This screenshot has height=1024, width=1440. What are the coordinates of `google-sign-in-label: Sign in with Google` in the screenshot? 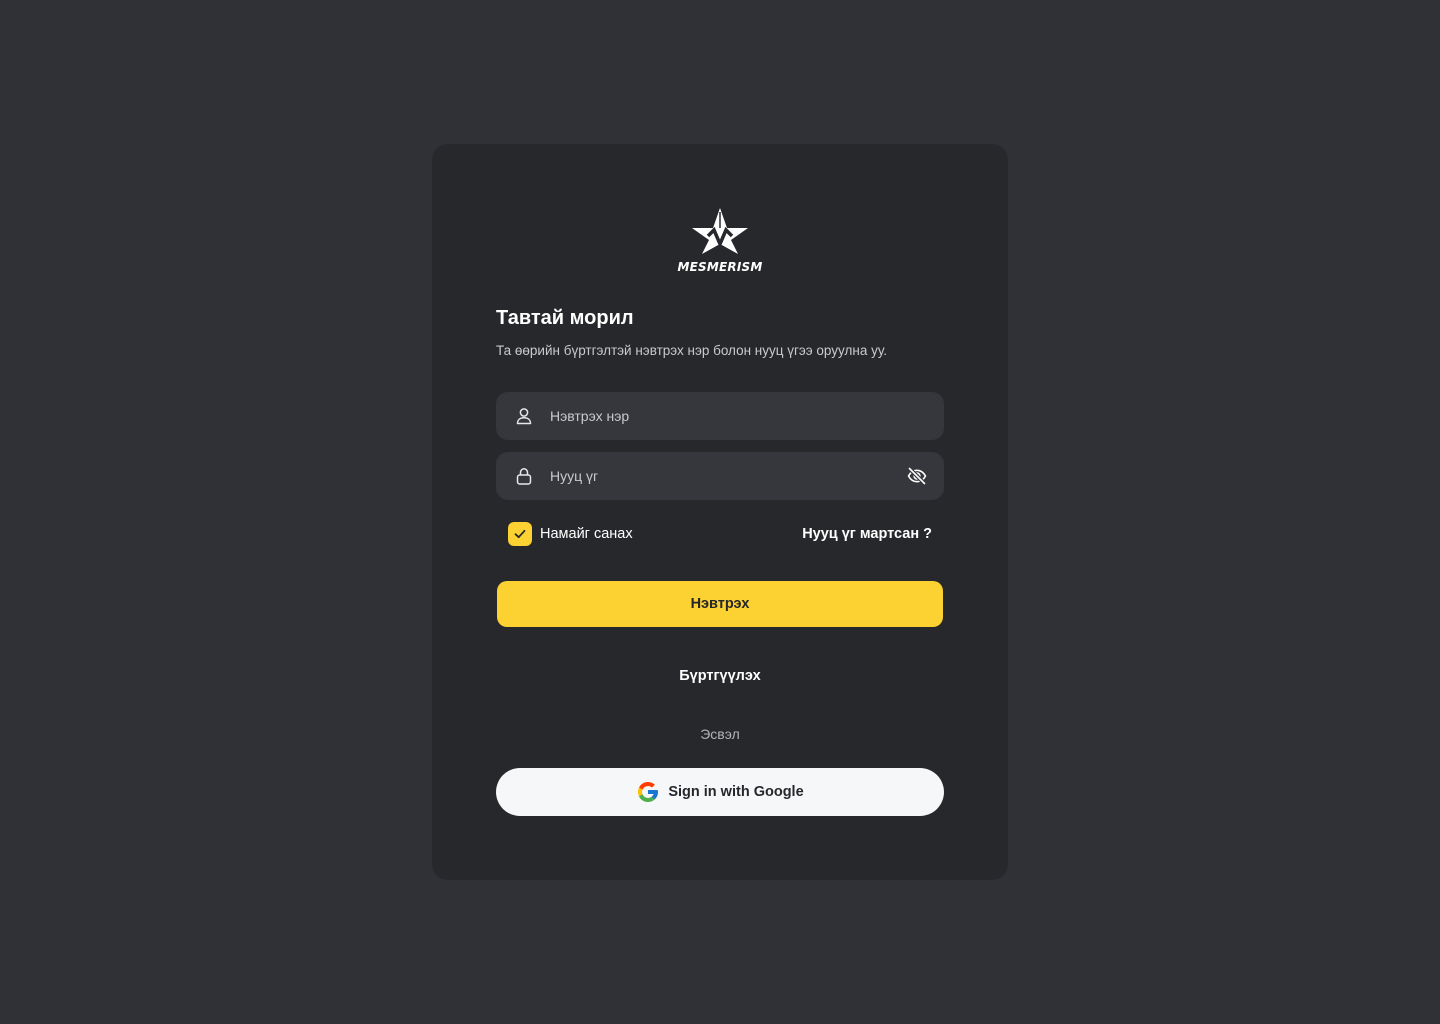 It's located at (736, 792).